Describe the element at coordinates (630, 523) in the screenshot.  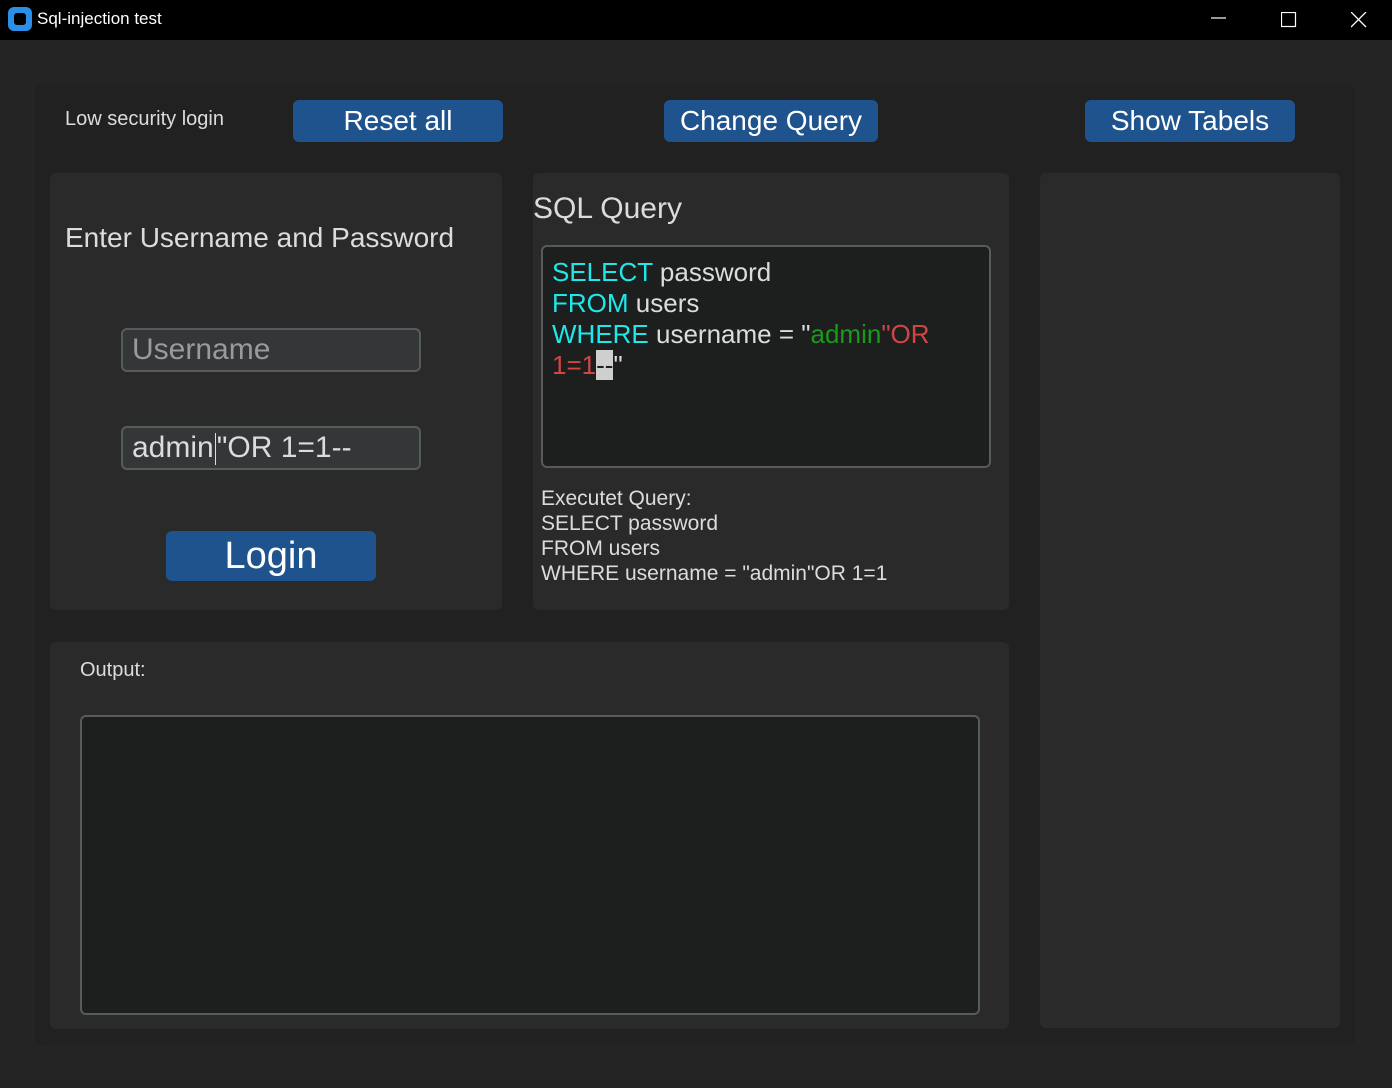
I see `executed-query-line: SELECT password` at that location.